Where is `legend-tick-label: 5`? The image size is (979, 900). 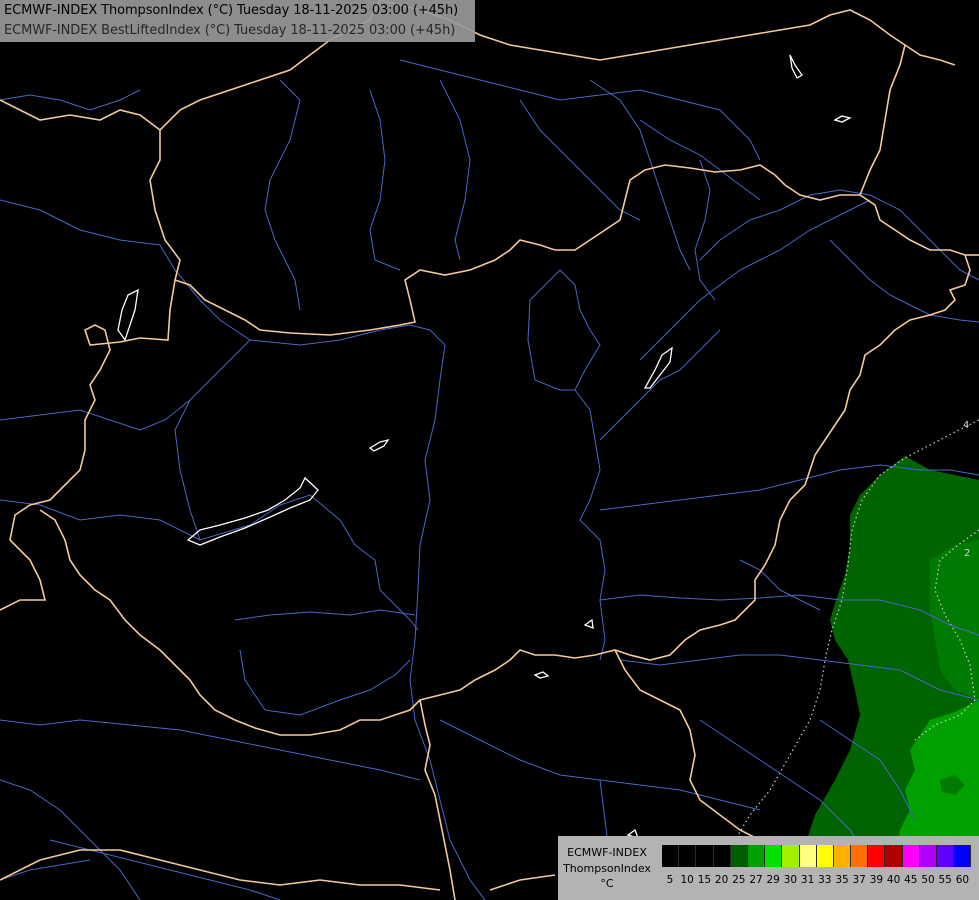
legend-tick-label: 5 is located at coordinates (670, 880).